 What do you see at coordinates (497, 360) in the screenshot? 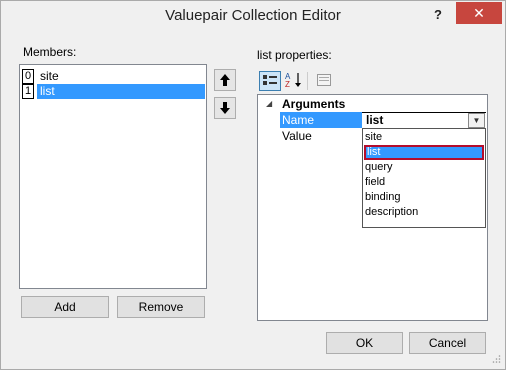
I see `resize-grip-icon` at bounding box center [497, 360].